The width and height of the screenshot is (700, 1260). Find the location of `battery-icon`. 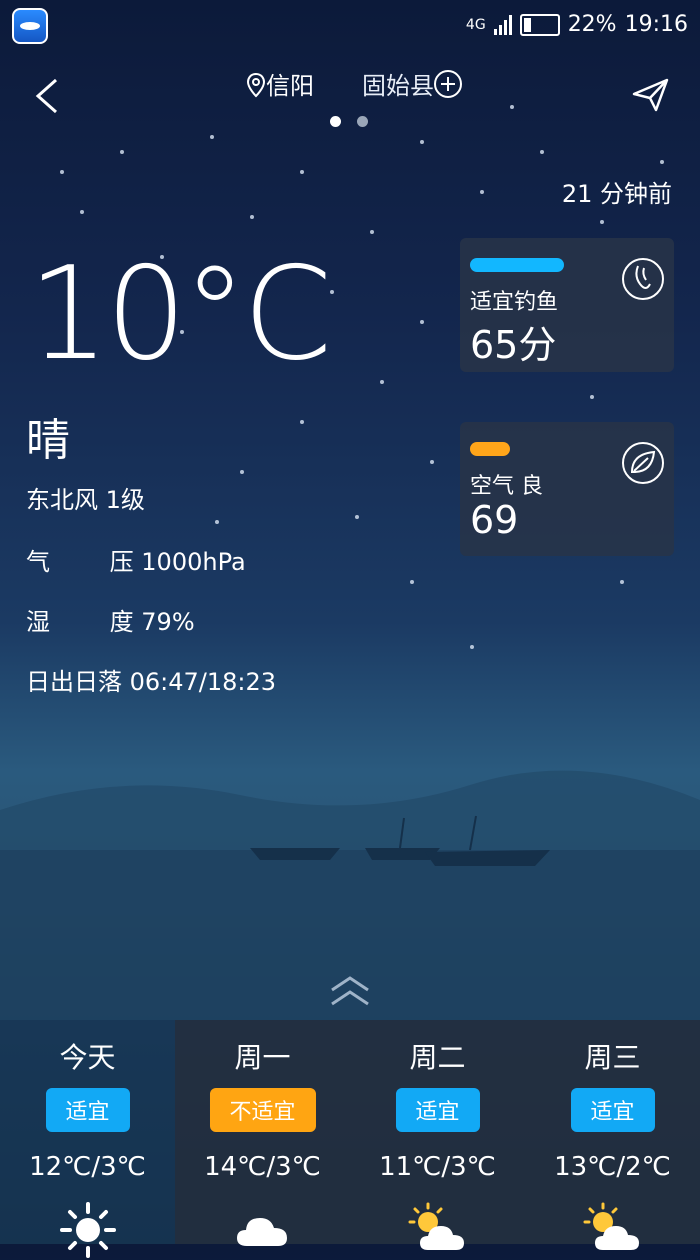

battery-icon is located at coordinates (539, 24).